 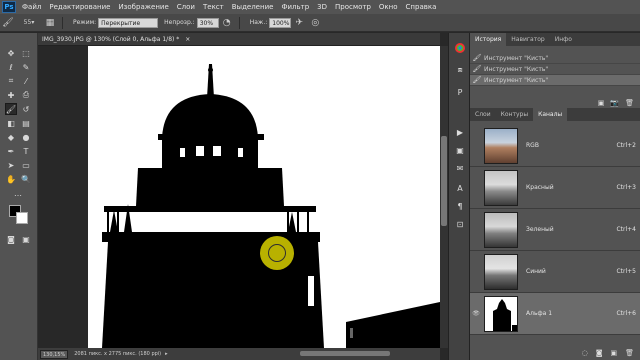 What do you see at coordinates (585, 353) in the screenshot?
I see `load-selection-icon: ◌` at bounding box center [585, 353].